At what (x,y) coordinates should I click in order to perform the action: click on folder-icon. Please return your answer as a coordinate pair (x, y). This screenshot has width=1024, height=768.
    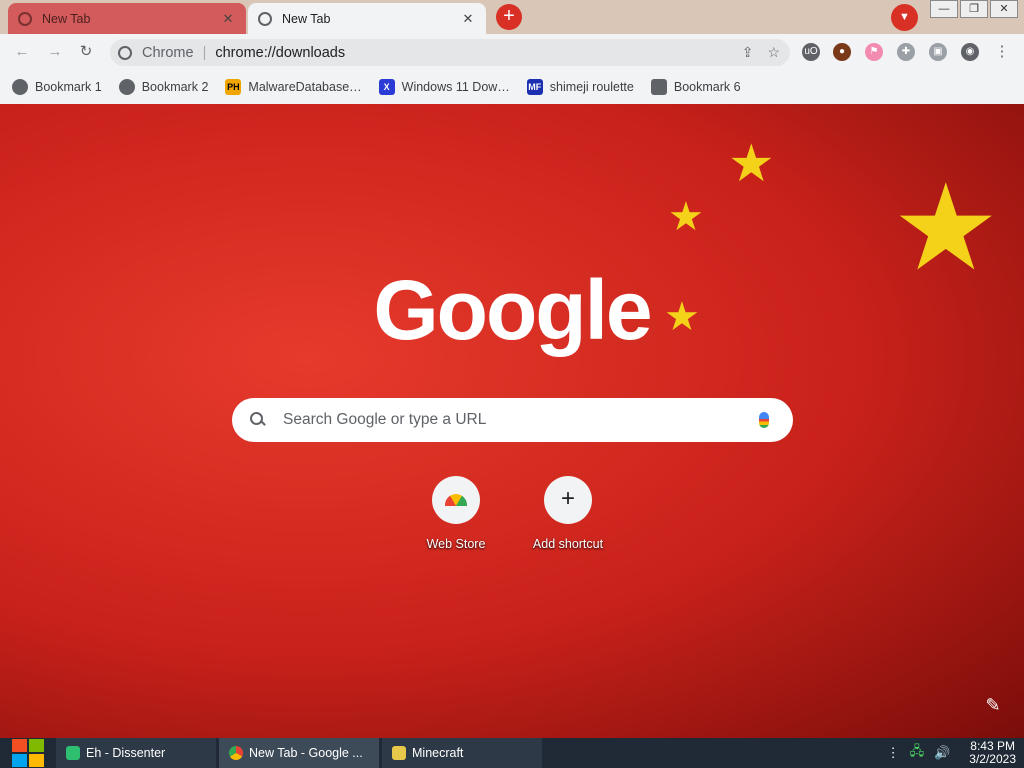
    Looking at the image, I should click on (399, 753).